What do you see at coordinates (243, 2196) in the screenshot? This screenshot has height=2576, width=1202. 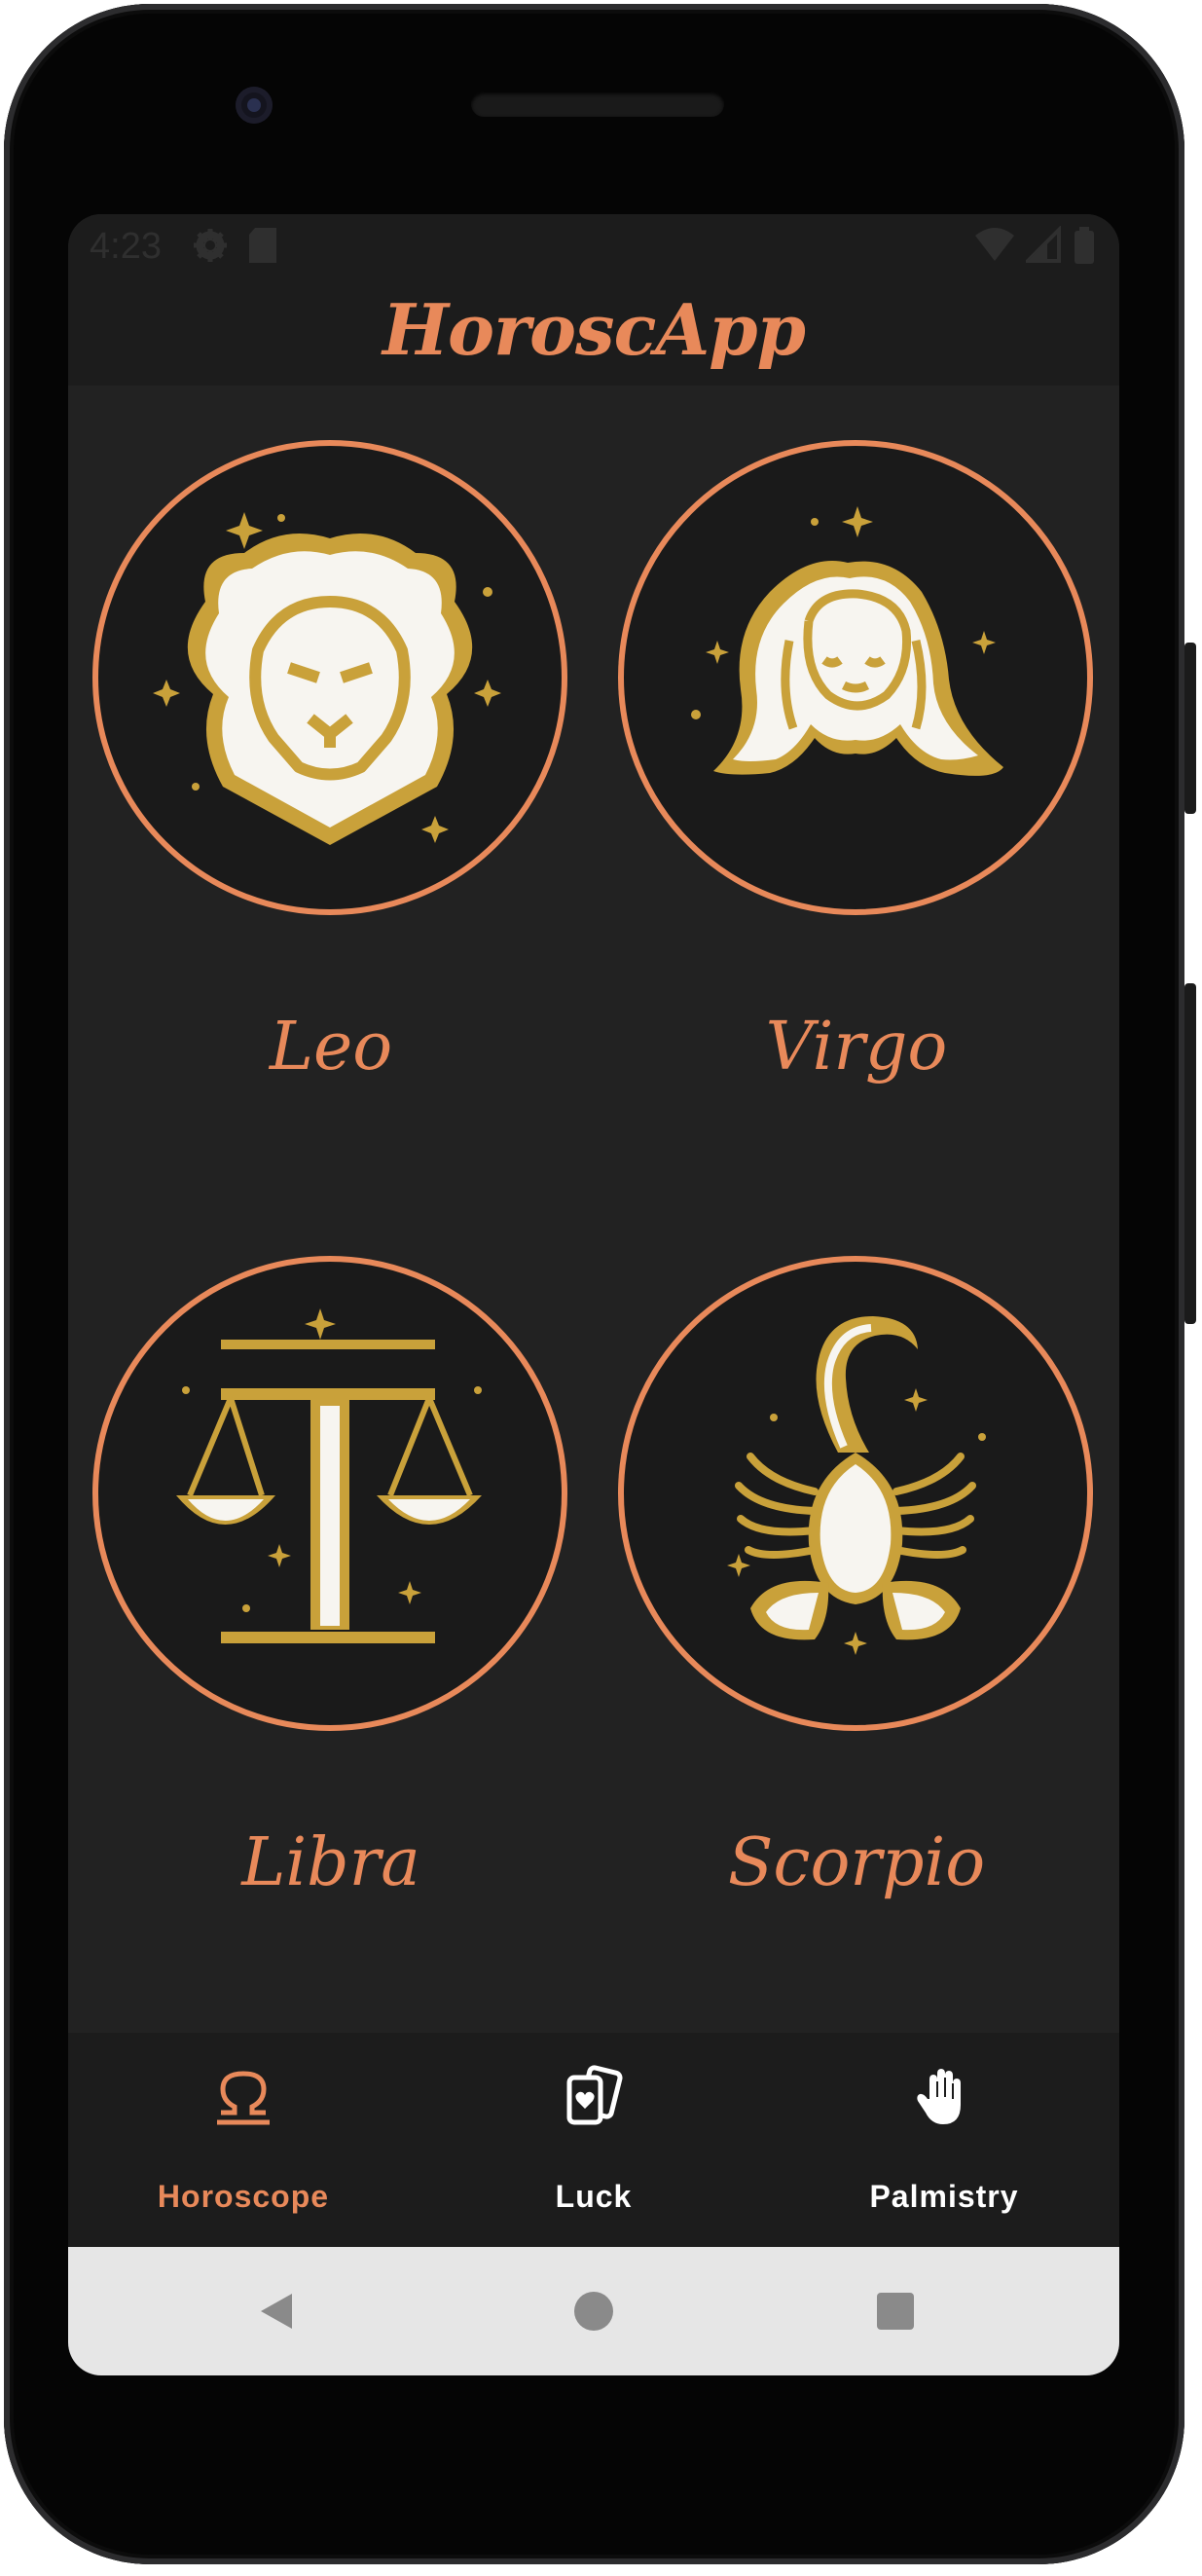 I see `nav-label: Horoscope` at bounding box center [243, 2196].